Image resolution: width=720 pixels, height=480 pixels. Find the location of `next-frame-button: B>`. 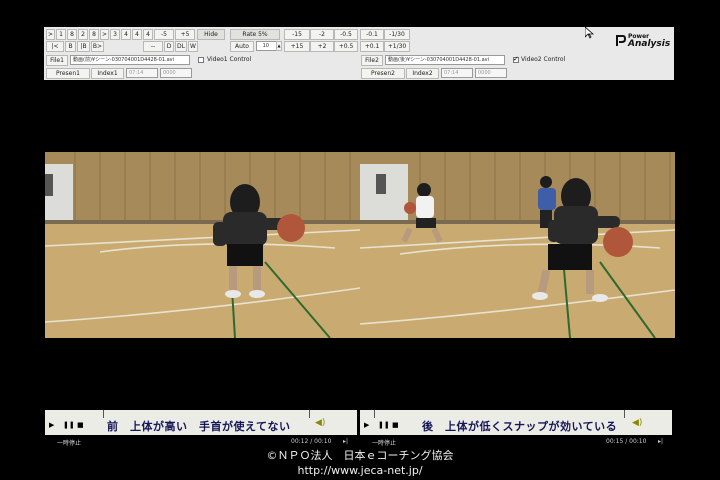

next-frame-button: B> is located at coordinates (97, 46).